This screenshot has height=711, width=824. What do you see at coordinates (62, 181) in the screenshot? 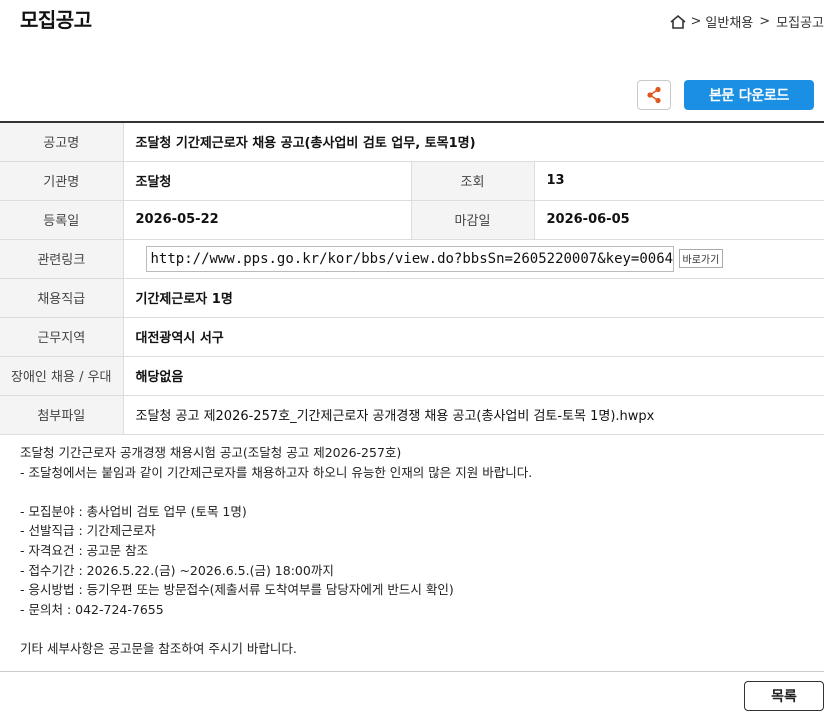
I see `org-label: 기관명` at bounding box center [62, 181].